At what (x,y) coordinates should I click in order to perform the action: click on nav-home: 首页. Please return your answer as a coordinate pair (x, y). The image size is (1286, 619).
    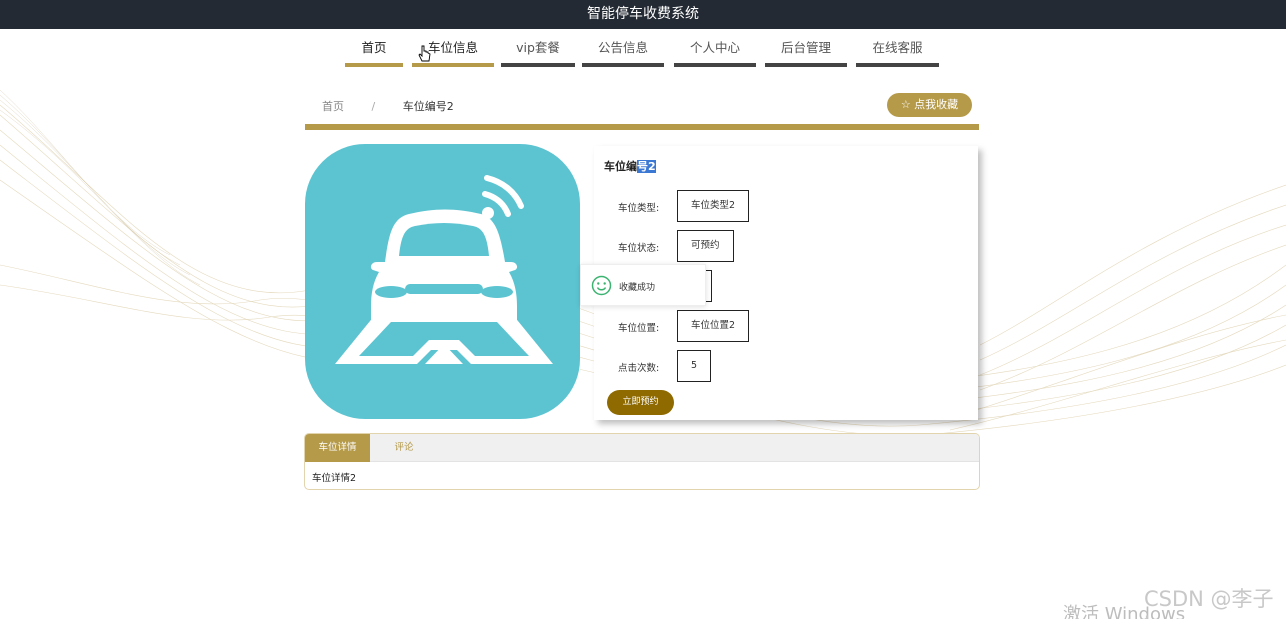
    Looking at the image, I should click on (374, 52).